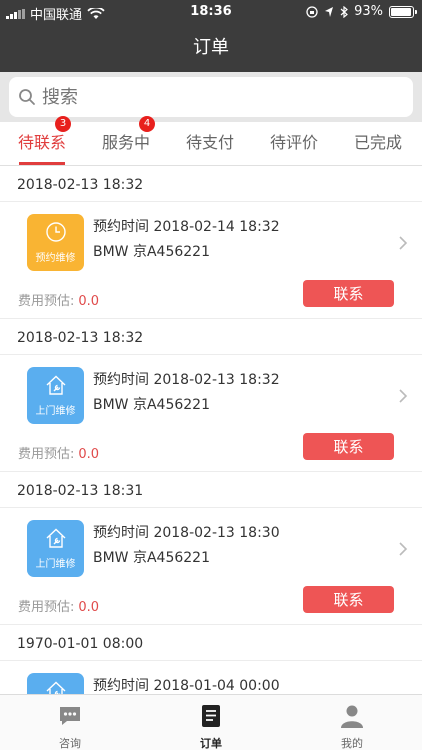  I want to click on appointment-time: 预约时间 2018-02-13 18:32, so click(186, 380).